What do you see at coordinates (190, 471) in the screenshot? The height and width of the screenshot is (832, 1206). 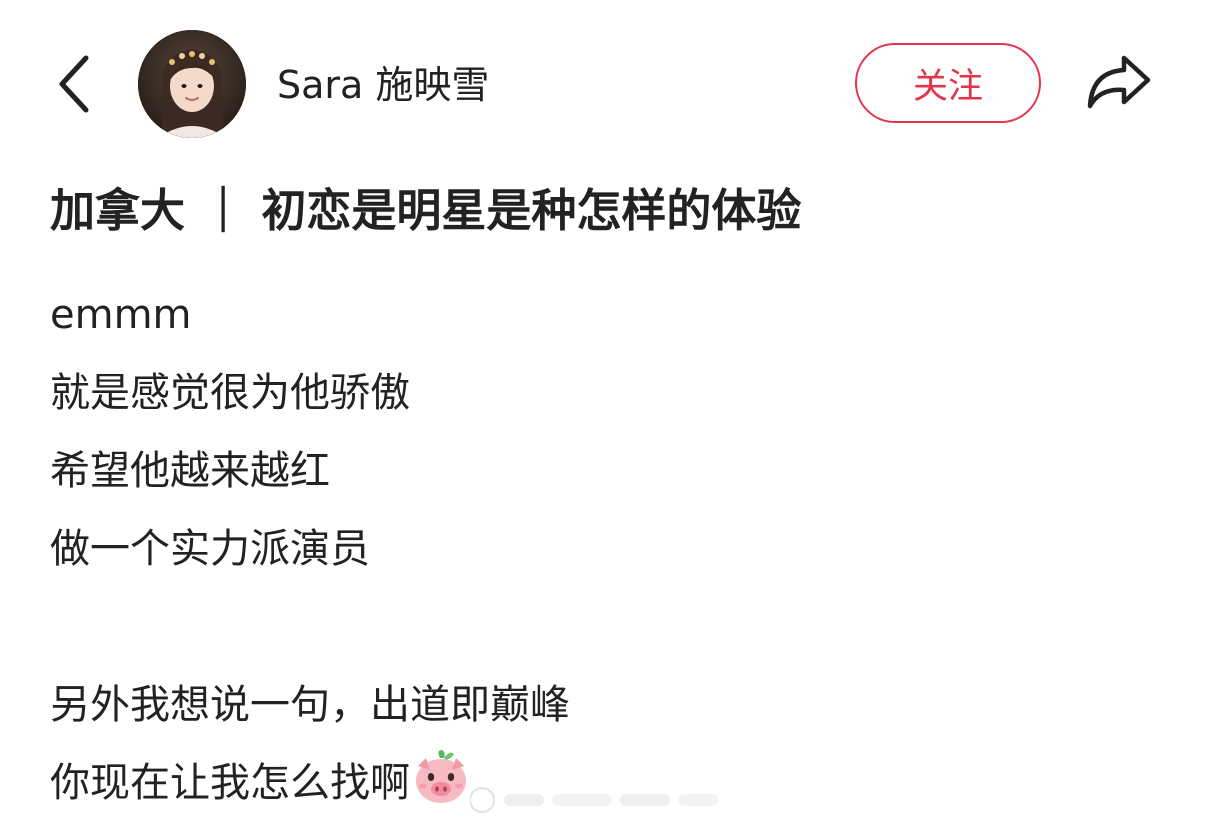 I see `body-line: 希望他越来越红` at bounding box center [190, 471].